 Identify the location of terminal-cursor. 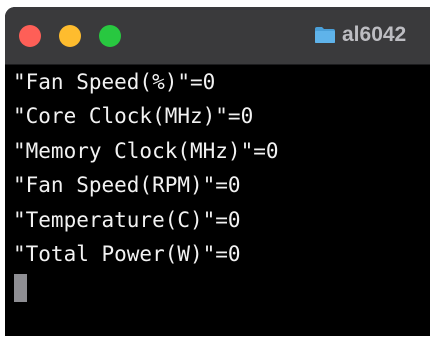
(20, 288).